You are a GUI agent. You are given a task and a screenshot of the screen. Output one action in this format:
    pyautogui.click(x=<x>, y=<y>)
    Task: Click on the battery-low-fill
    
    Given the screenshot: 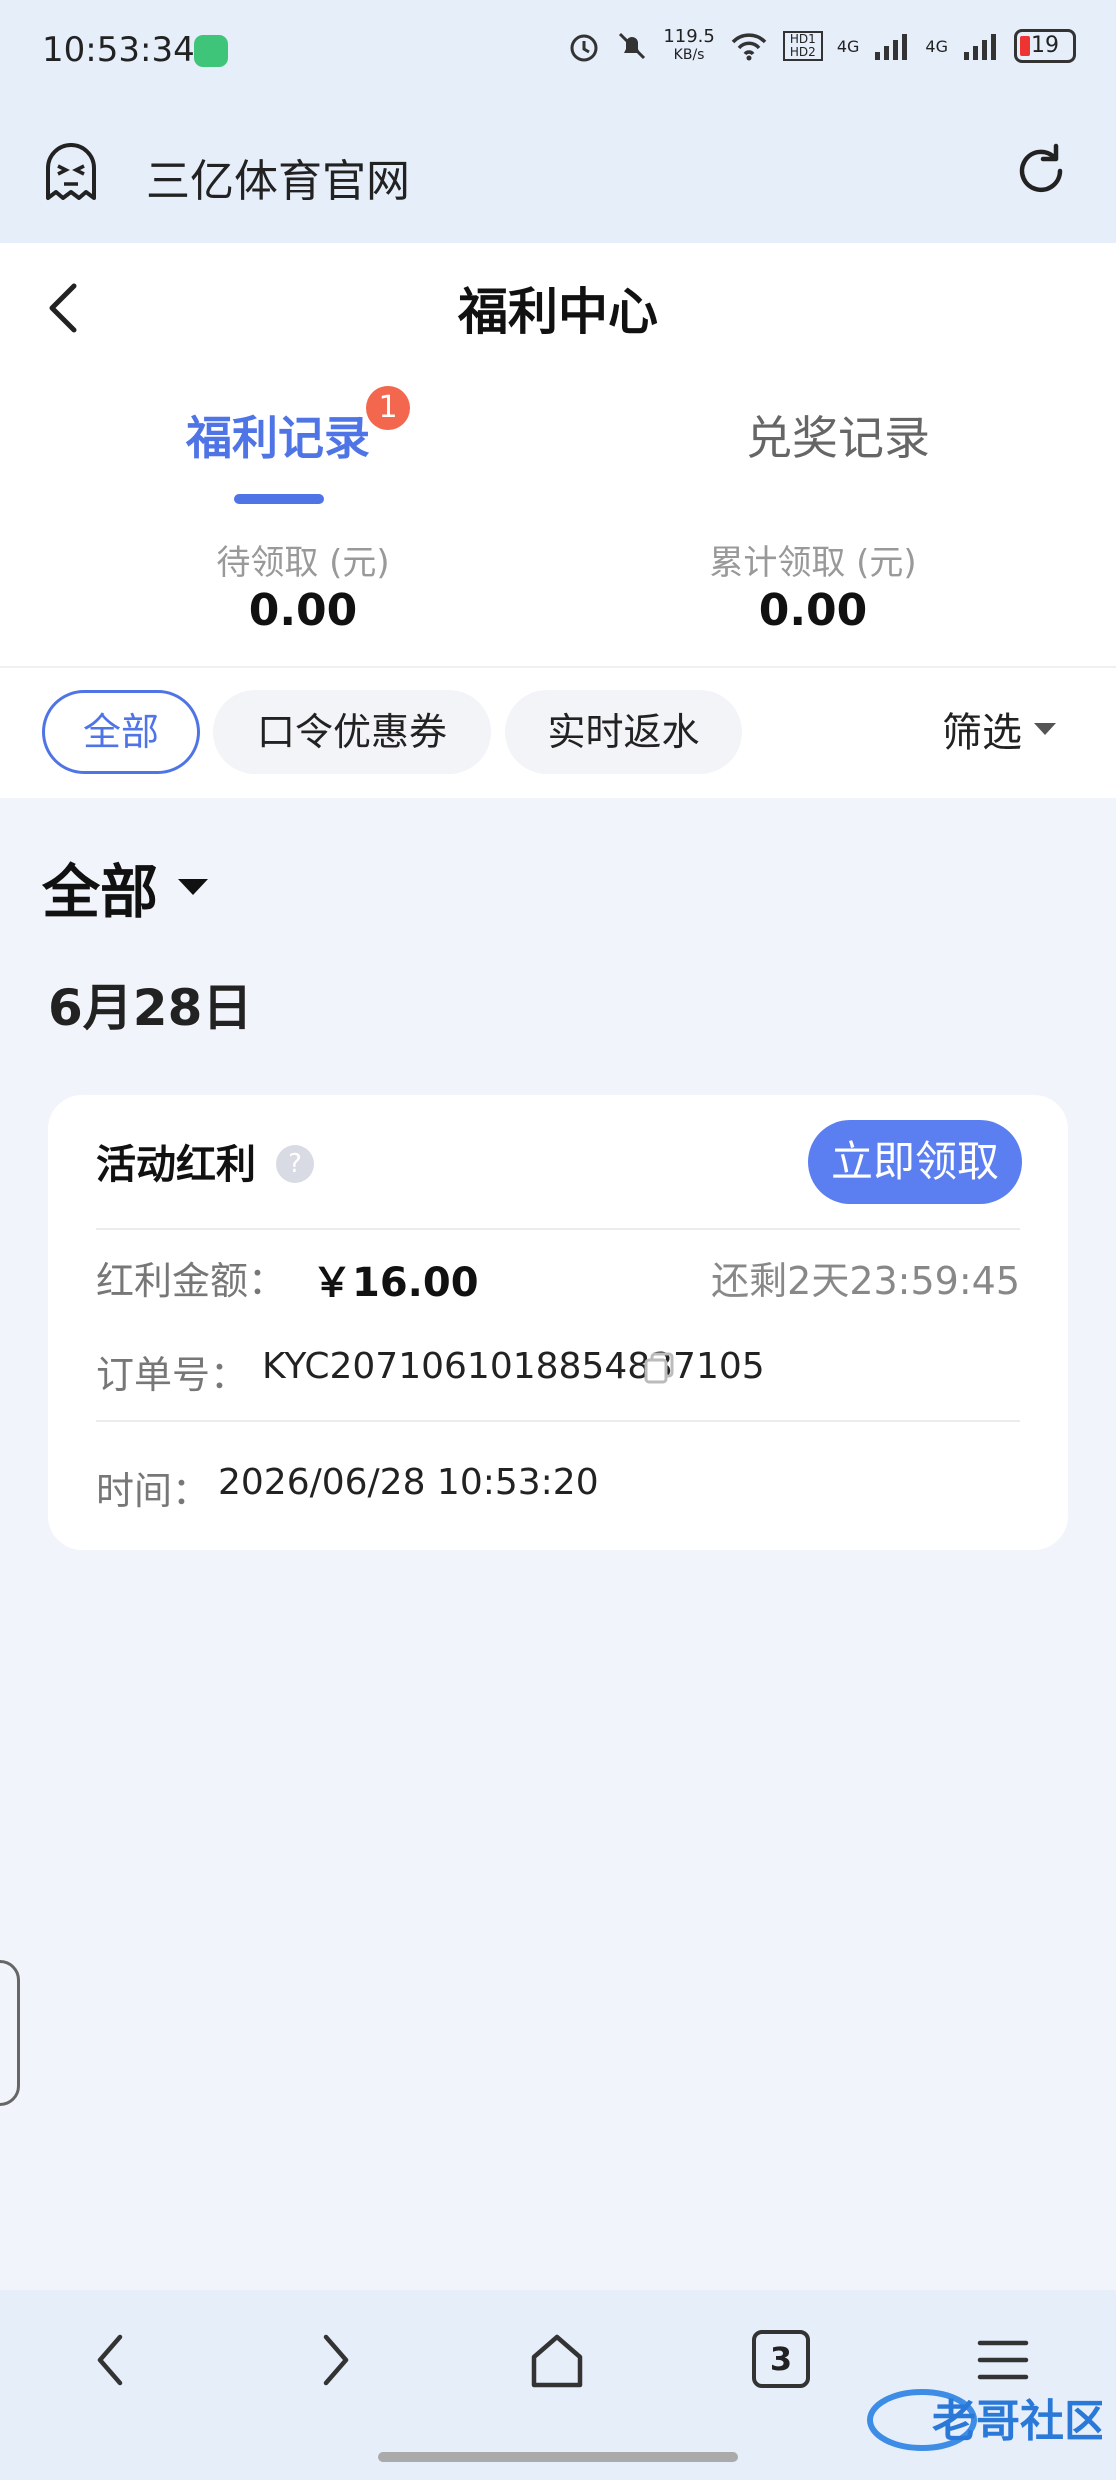 What is the action you would take?
    pyautogui.click(x=1025, y=46)
    